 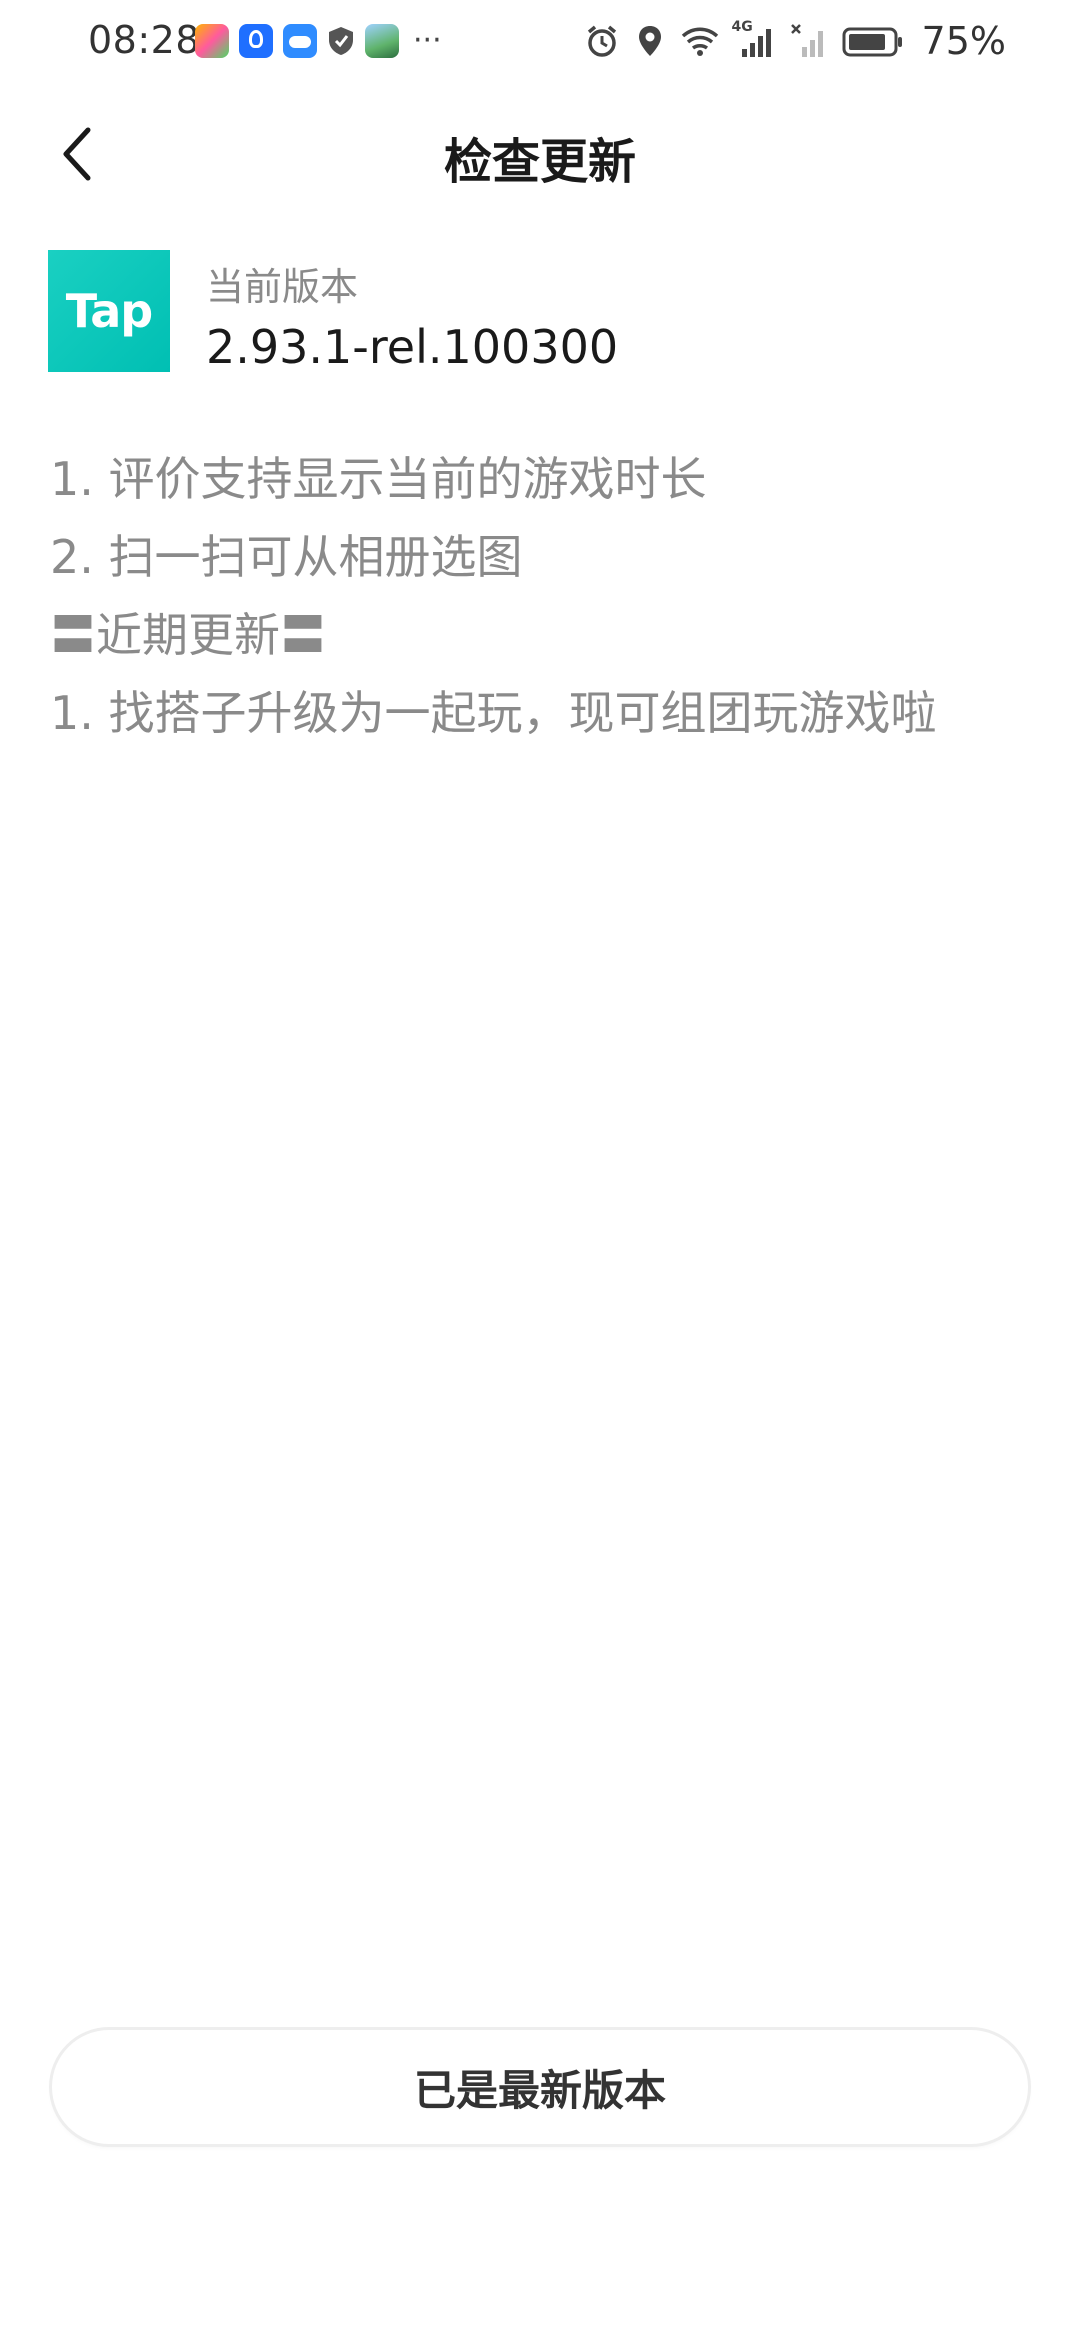 I want to click on notification-icons: ···, so click(x=318, y=41).